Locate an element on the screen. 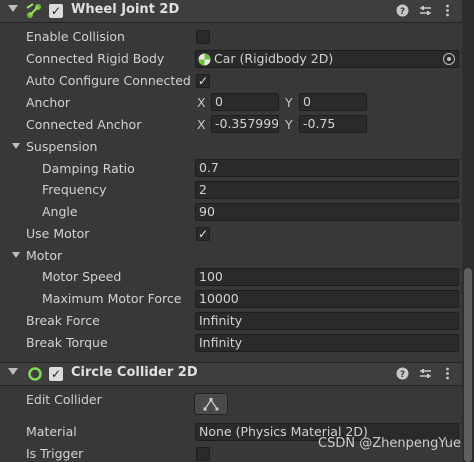 The height and width of the screenshot is (462, 474). break-torque-input: Infinity is located at coordinates (327, 343).